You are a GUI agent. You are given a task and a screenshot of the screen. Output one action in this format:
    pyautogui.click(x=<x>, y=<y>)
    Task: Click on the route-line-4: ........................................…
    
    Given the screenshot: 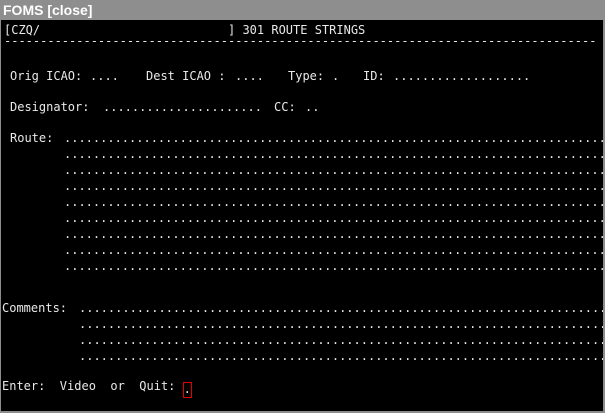 What is the action you would take?
    pyautogui.click(x=333, y=186)
    